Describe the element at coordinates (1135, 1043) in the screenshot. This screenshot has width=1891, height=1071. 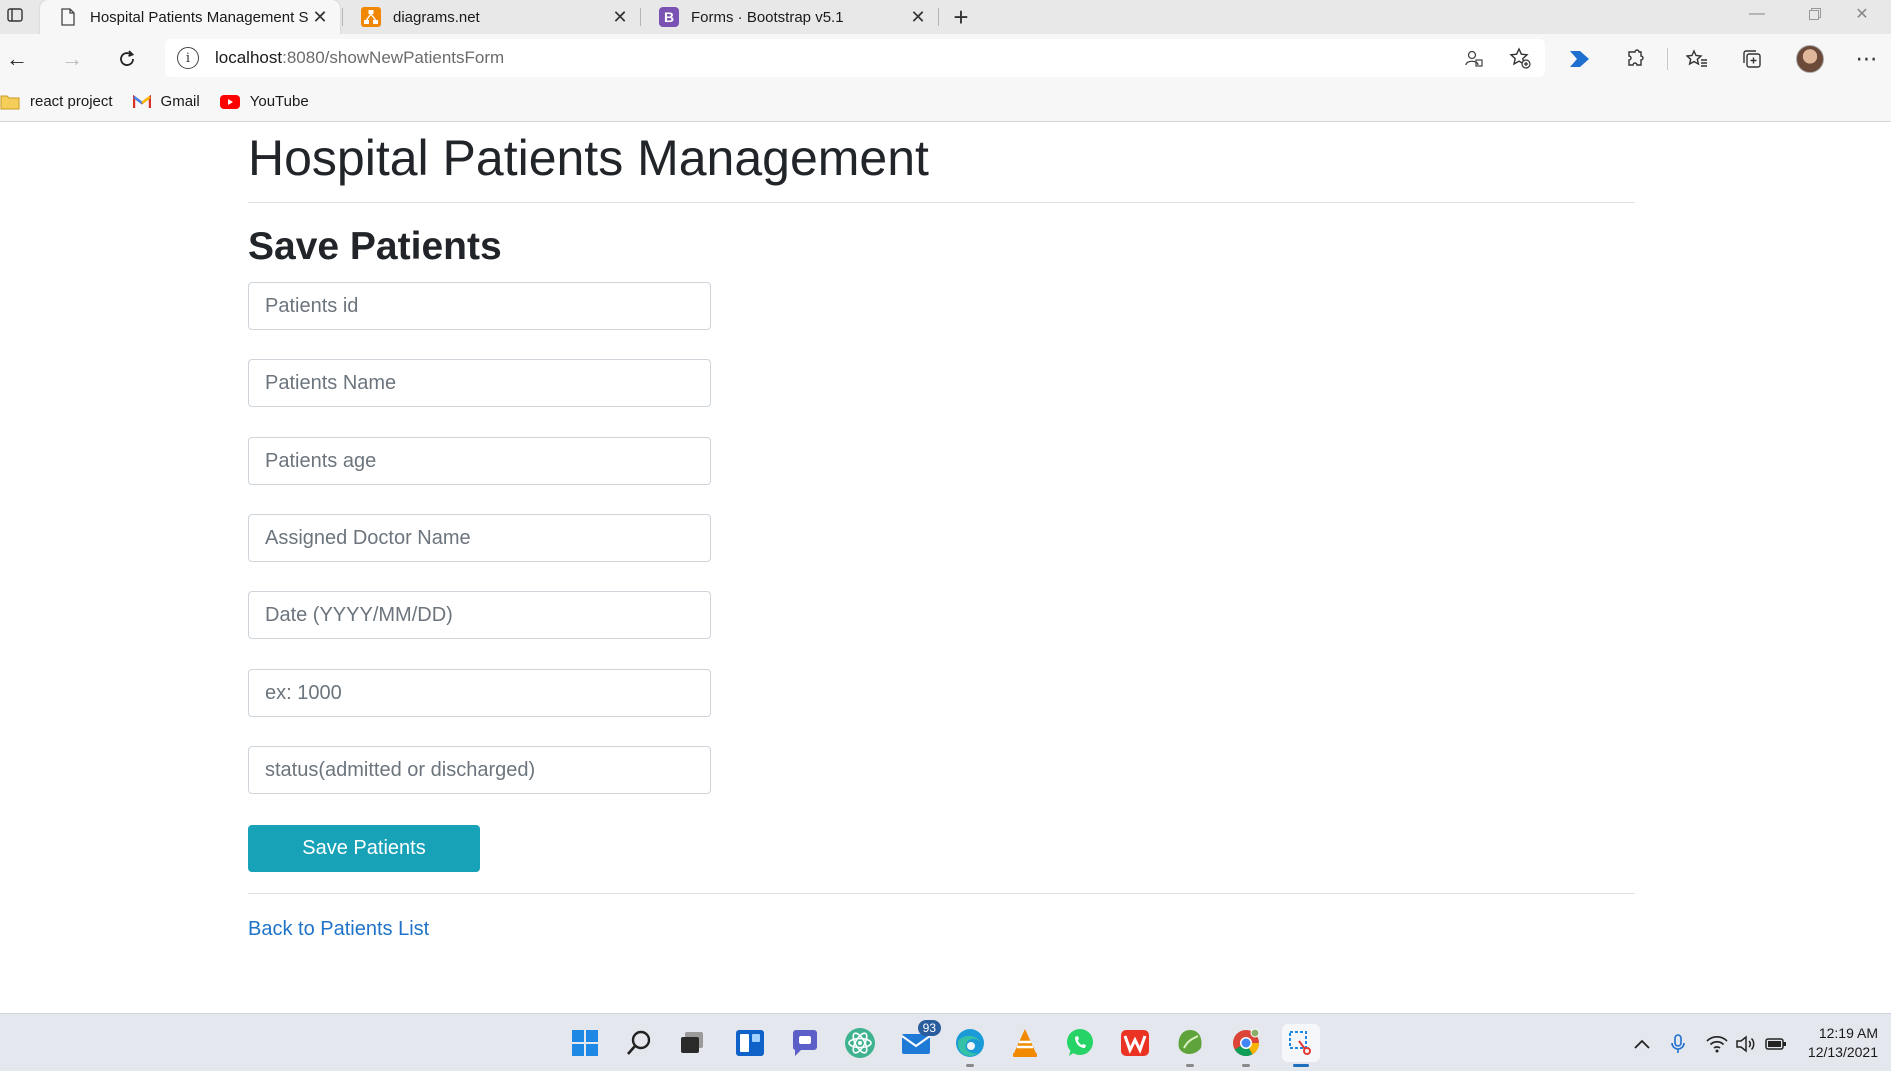
I see `wps-office-icon` at that location.